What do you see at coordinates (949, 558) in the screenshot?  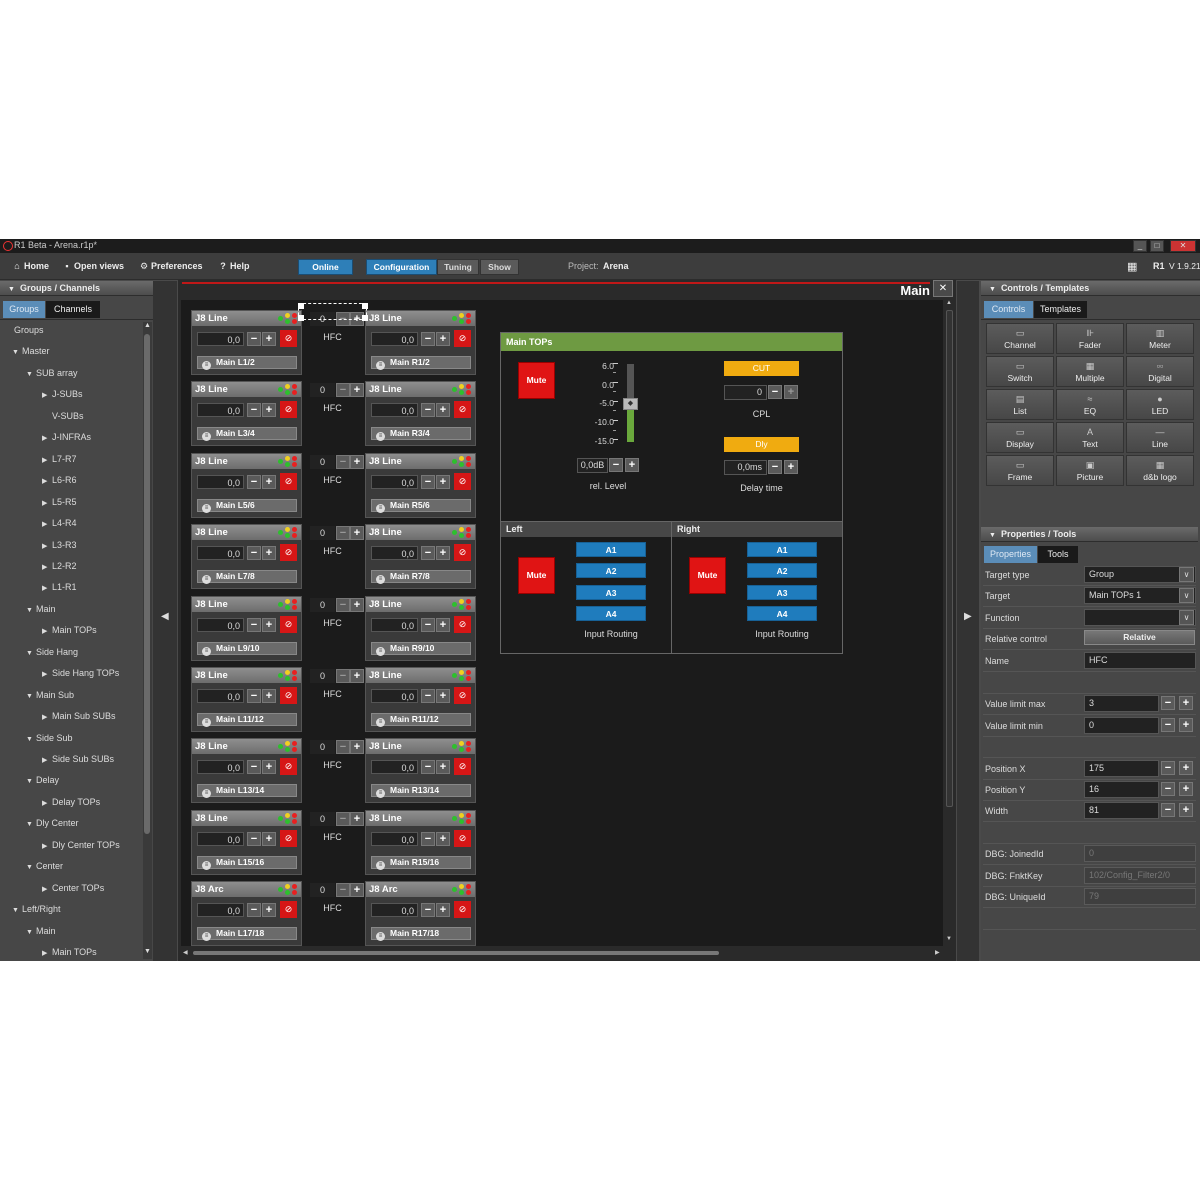 I see `view-vscroll-thumb` at bounding box center [949, 558].